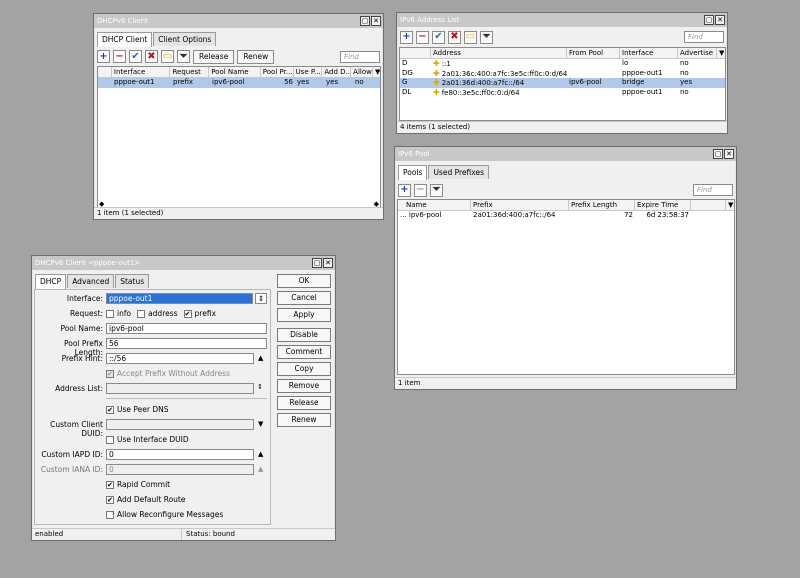 This screenshot has height=578, width=800. I want to click on ok-button: OK, so click(304, 281).